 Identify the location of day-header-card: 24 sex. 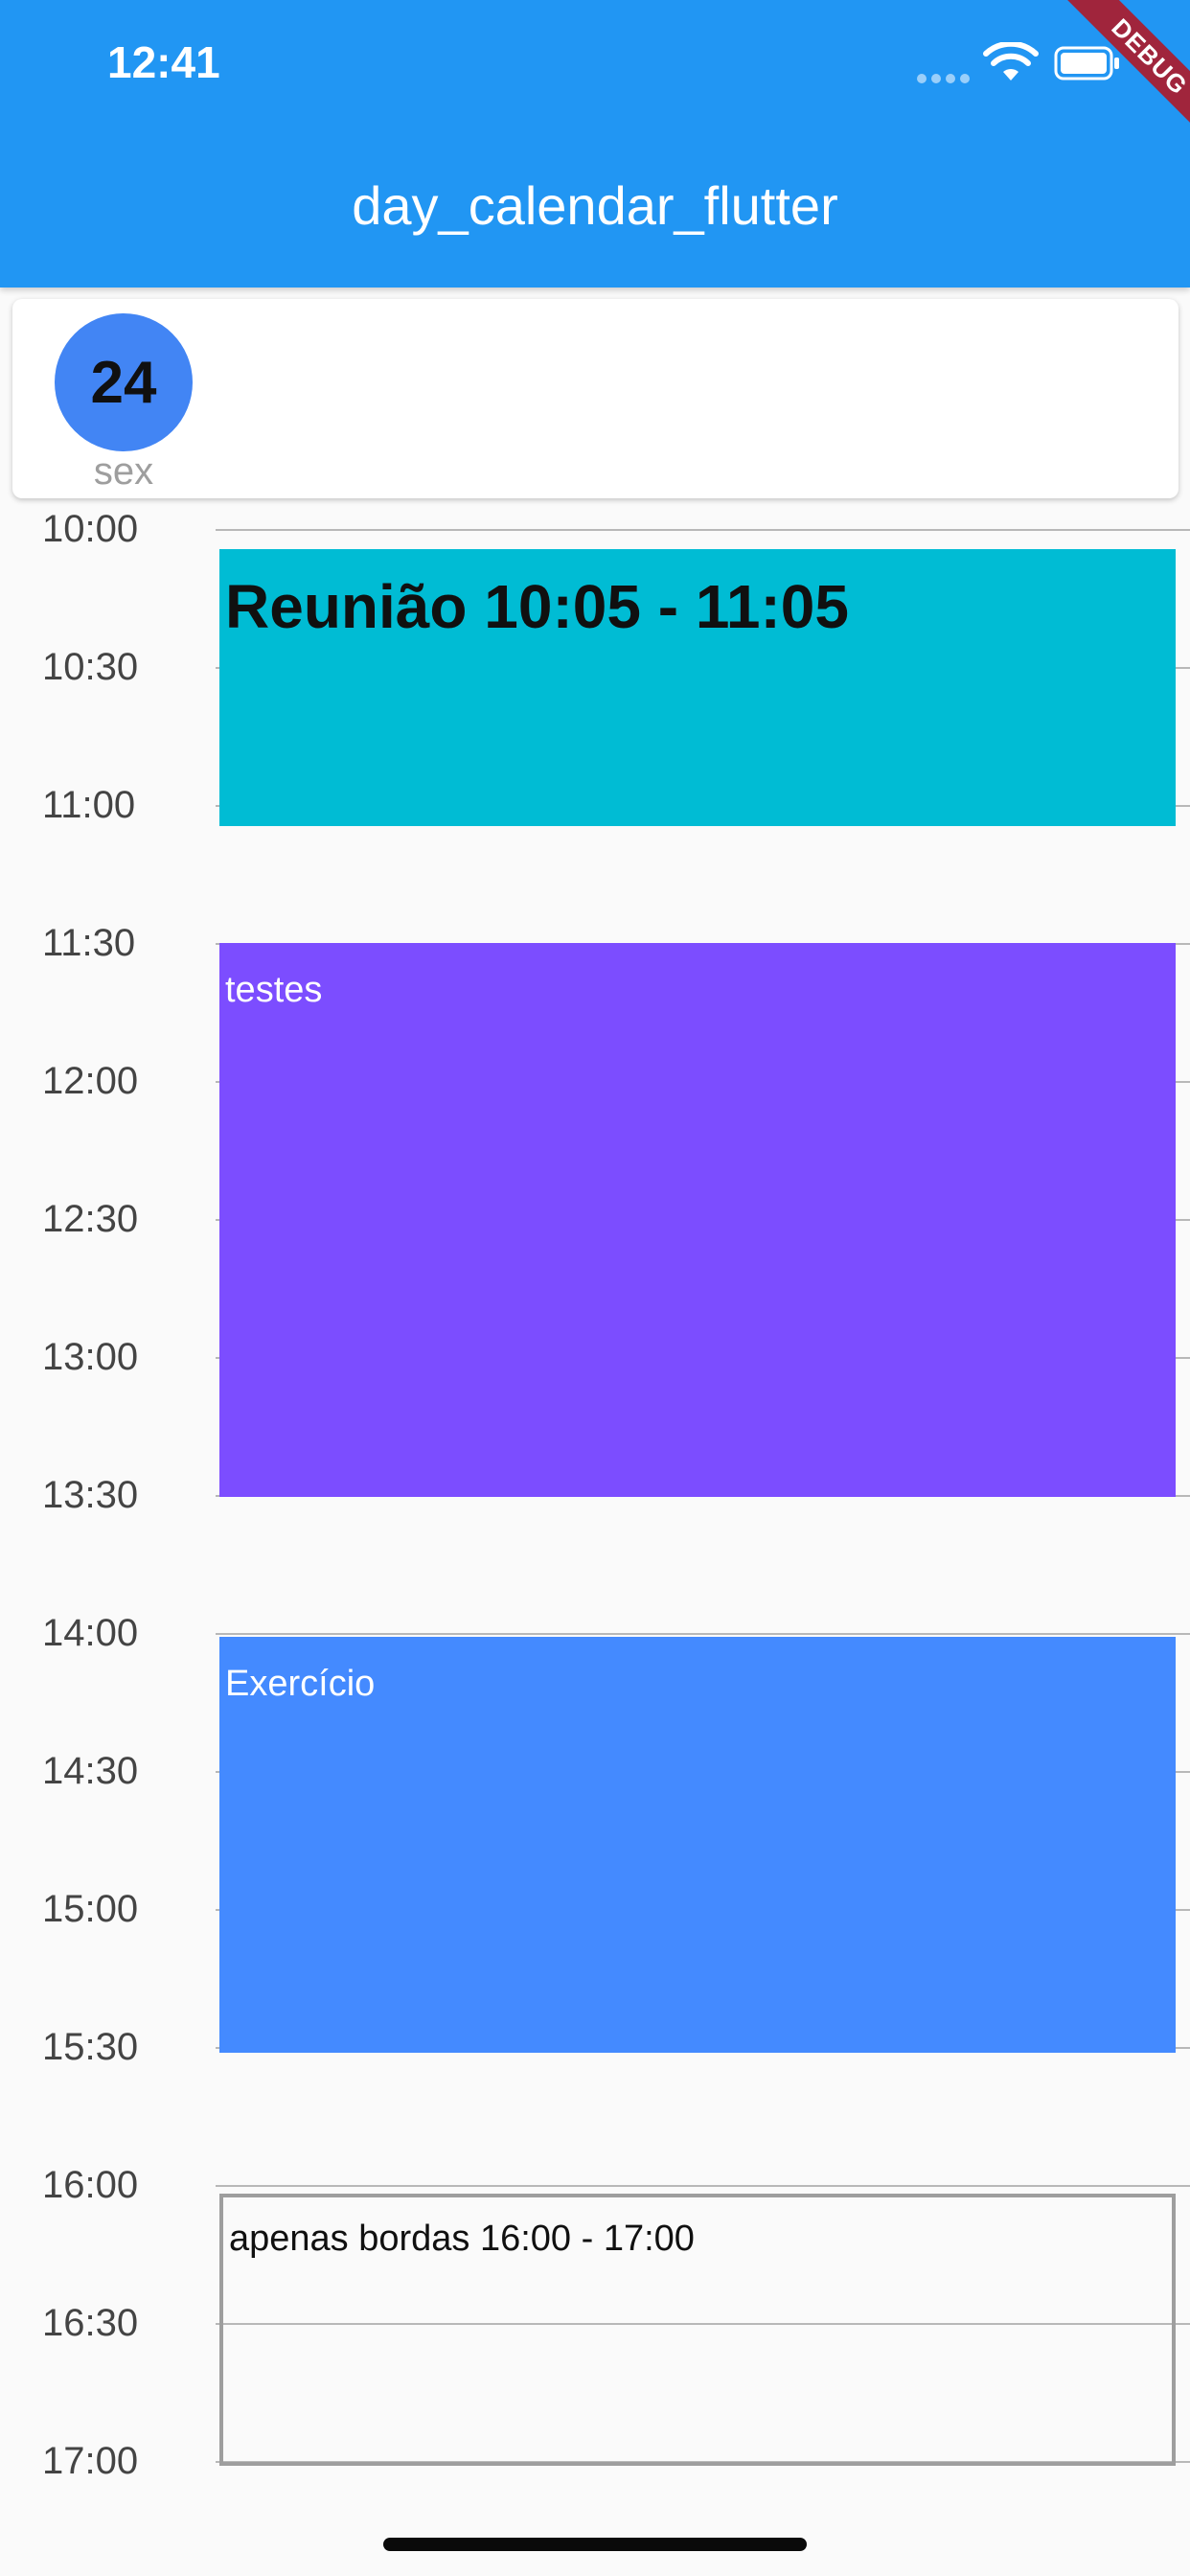
(595, 398).